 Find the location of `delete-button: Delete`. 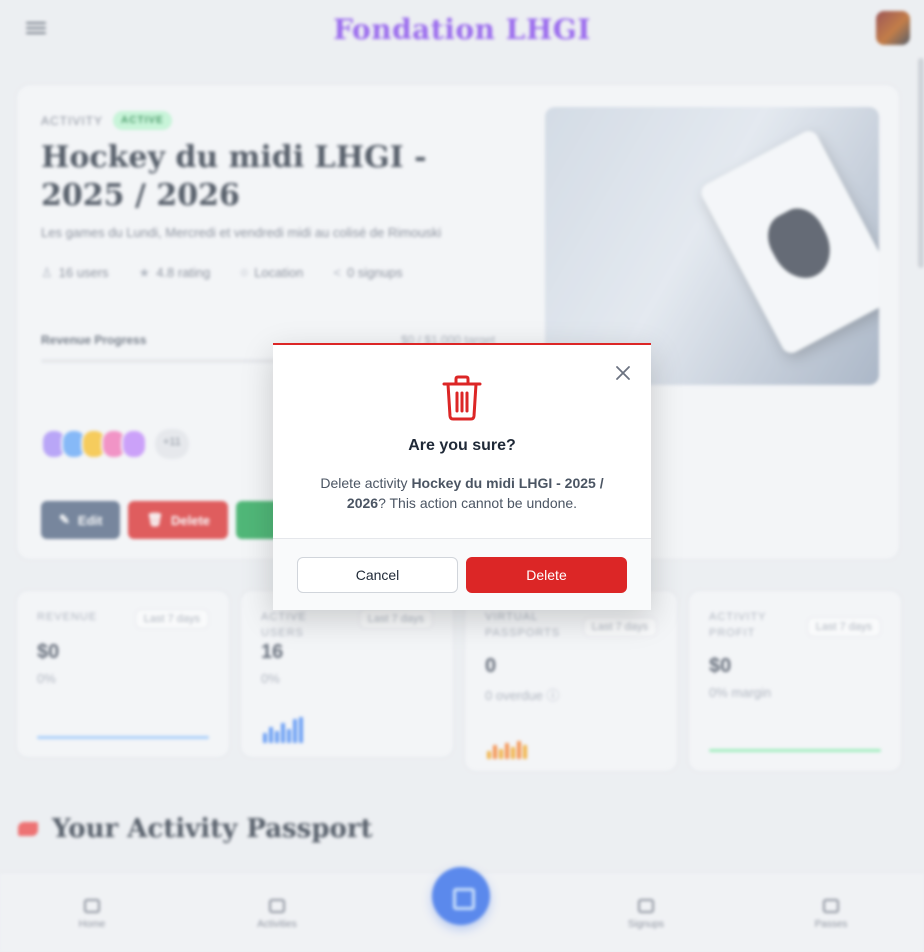

delete-button: Delete is located at coordinates (546, 575).